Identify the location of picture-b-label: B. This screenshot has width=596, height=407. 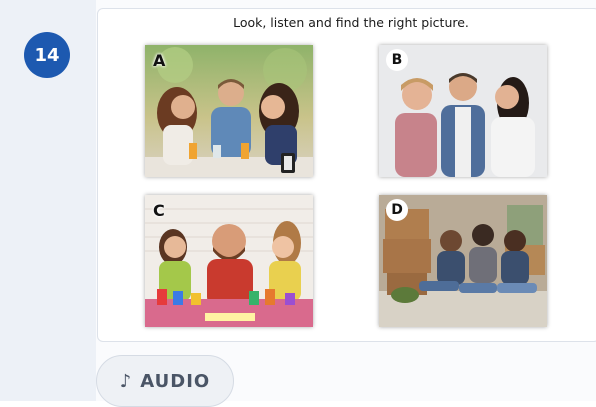
(397, 60).